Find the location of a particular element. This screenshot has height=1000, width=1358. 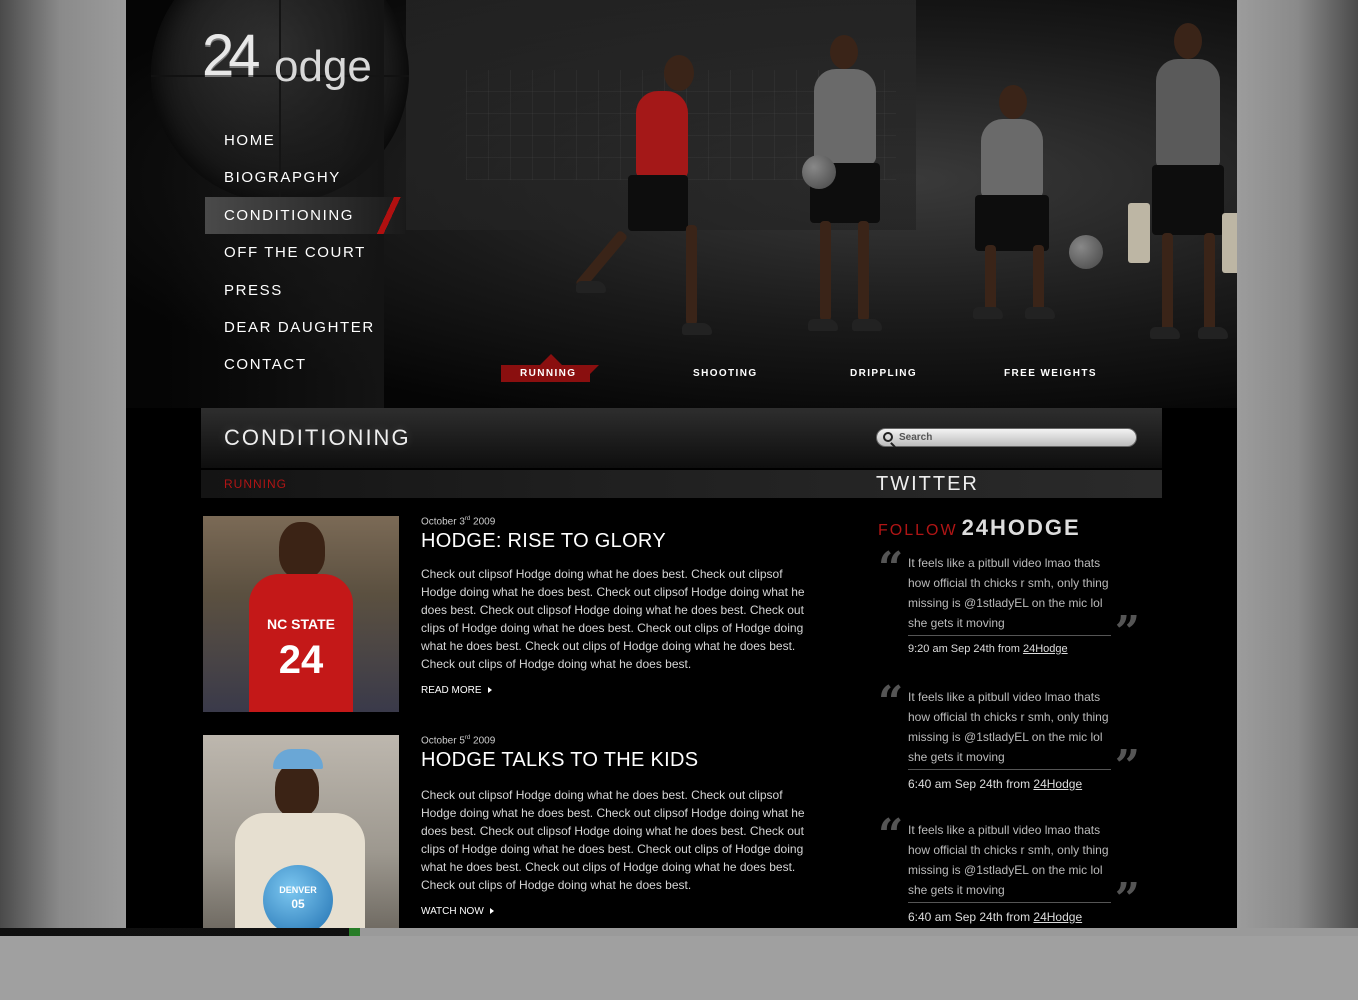

article-title: HODGE TALKS TO THE KIDS is located at coordinates (559, 760).